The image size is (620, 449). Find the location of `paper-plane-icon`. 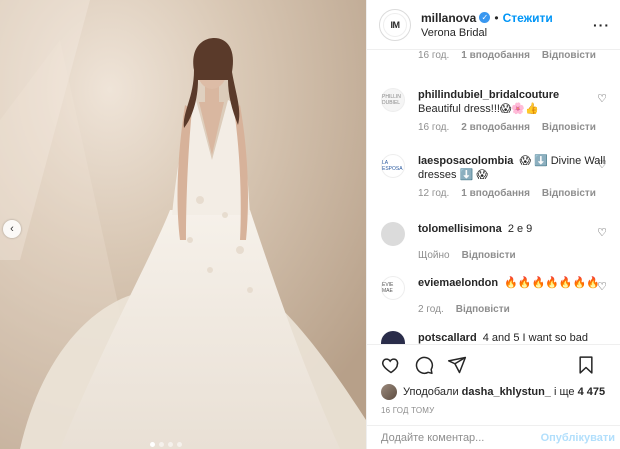

paper-plane-icon is located at coordinates (457, 365).